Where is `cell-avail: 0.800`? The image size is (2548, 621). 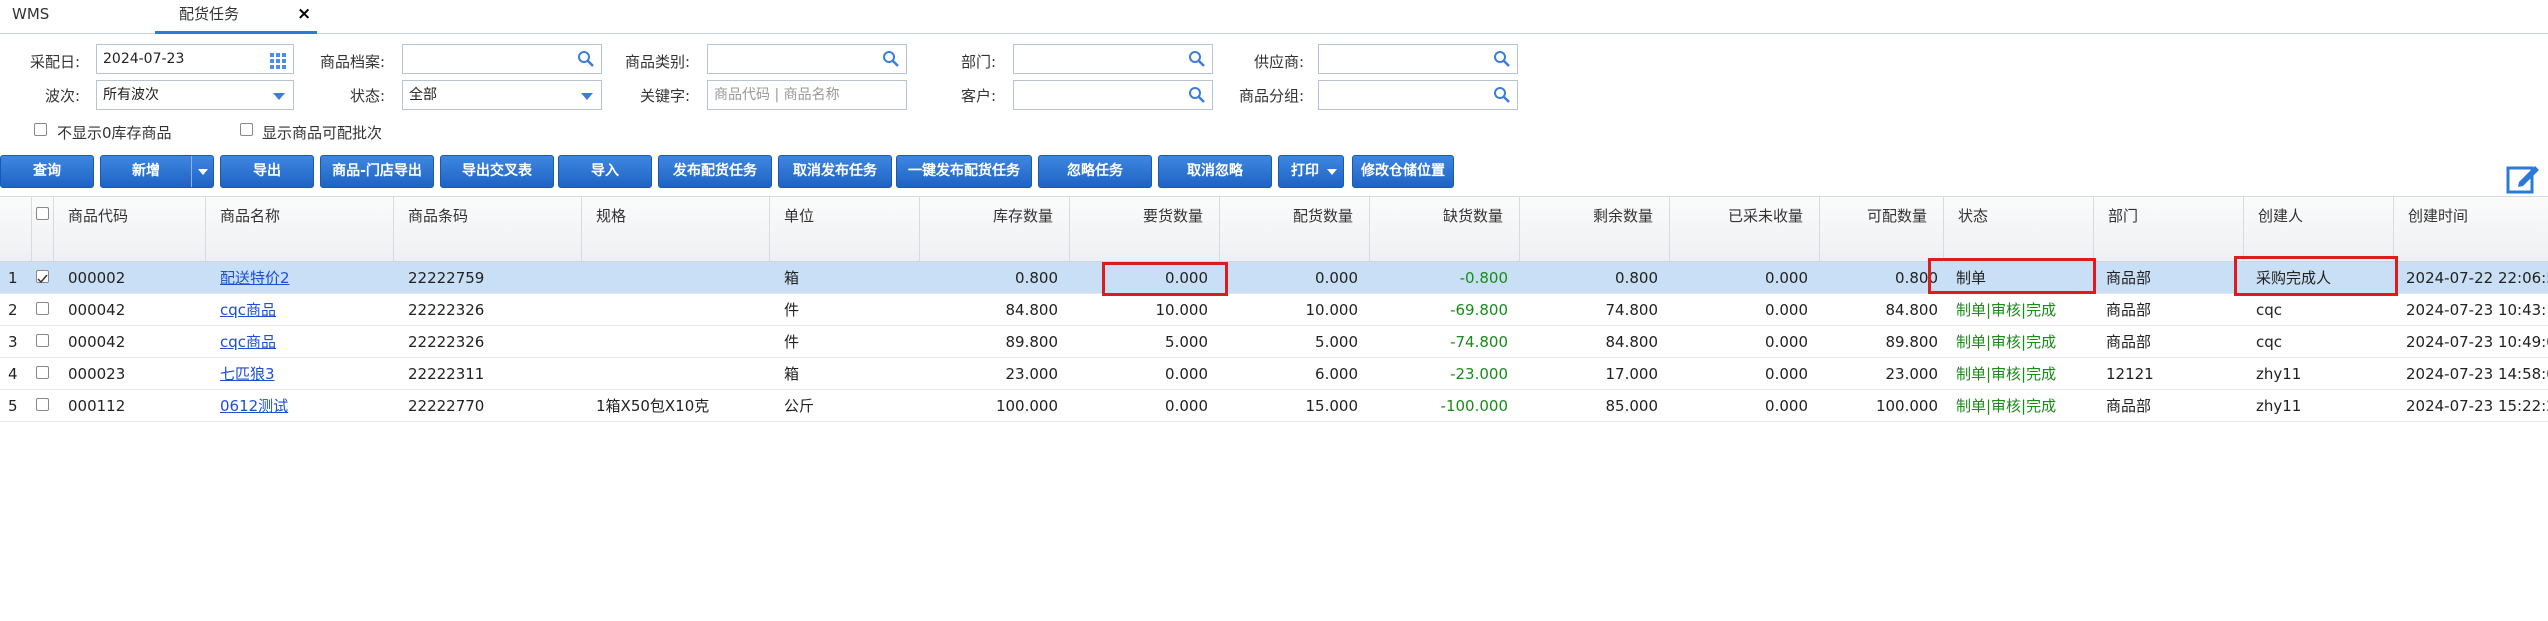
cell-avail: 0.800 is located at coordinates (1916, 278).